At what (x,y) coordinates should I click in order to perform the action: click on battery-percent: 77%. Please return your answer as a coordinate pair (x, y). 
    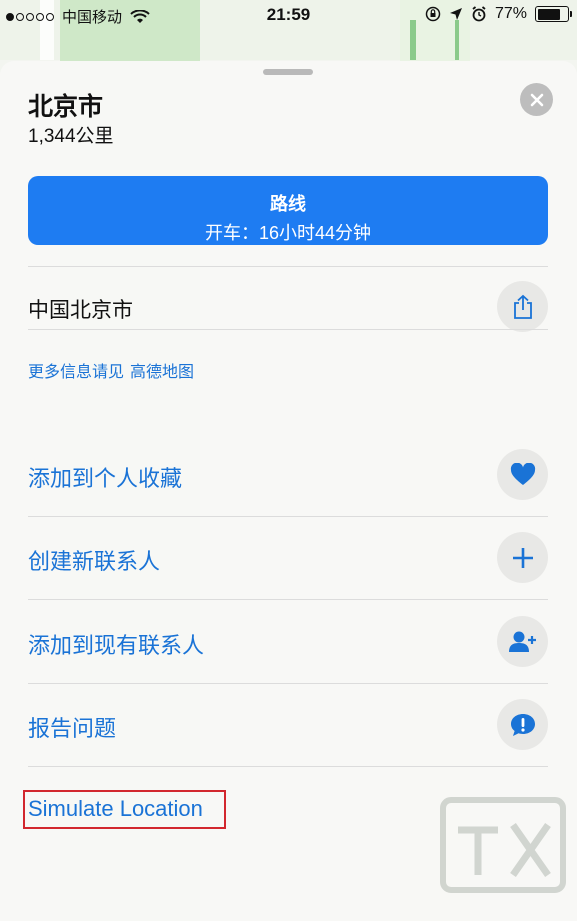
    Looking at the image, I should click on (510, 13).